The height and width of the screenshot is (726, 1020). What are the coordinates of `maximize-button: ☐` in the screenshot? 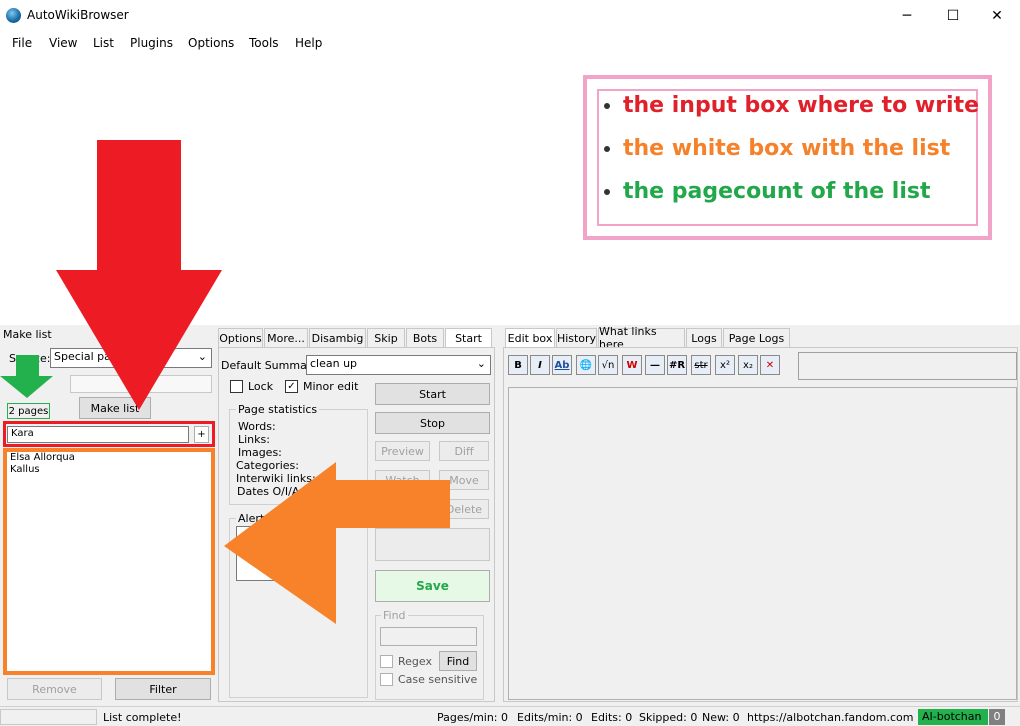 It's located at (953, 15).